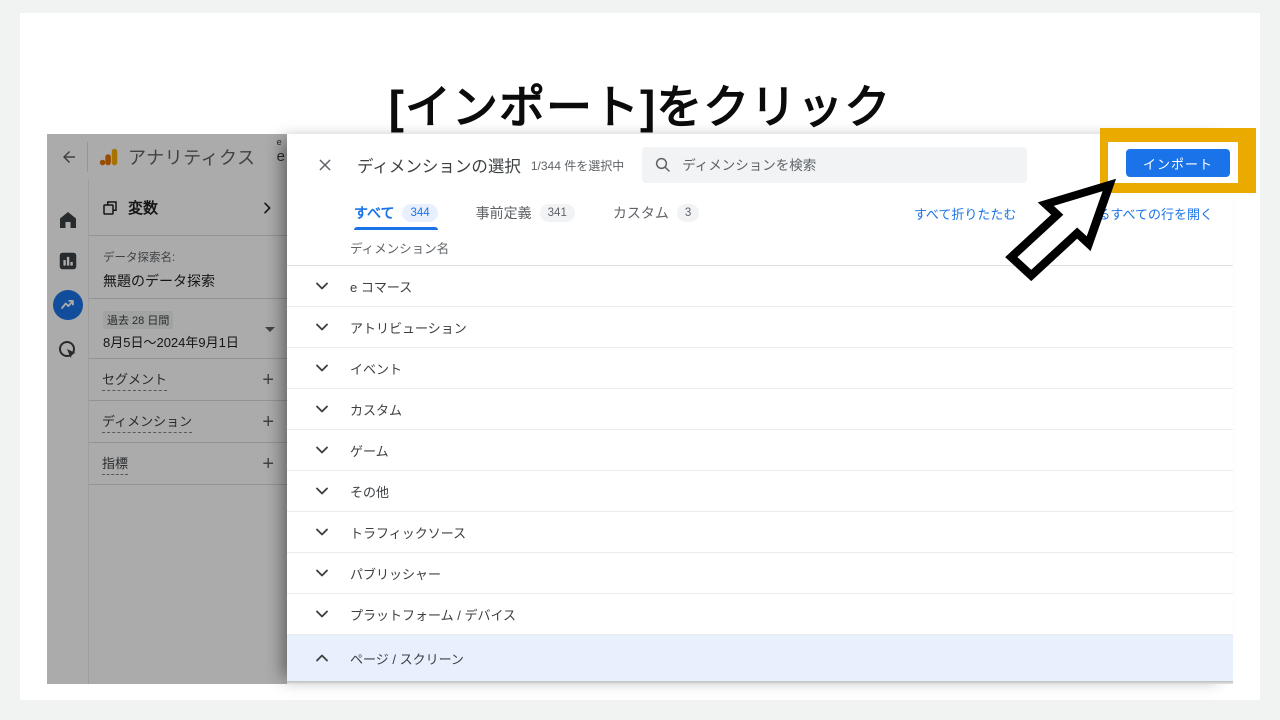 Image resolution: width=1280 pixels, height=720 pixels. What do you see at coordinates (760, 532) in the screenshot?
I see `dimension-category-row: トラフィックソース` at bounding box center [760, 532].